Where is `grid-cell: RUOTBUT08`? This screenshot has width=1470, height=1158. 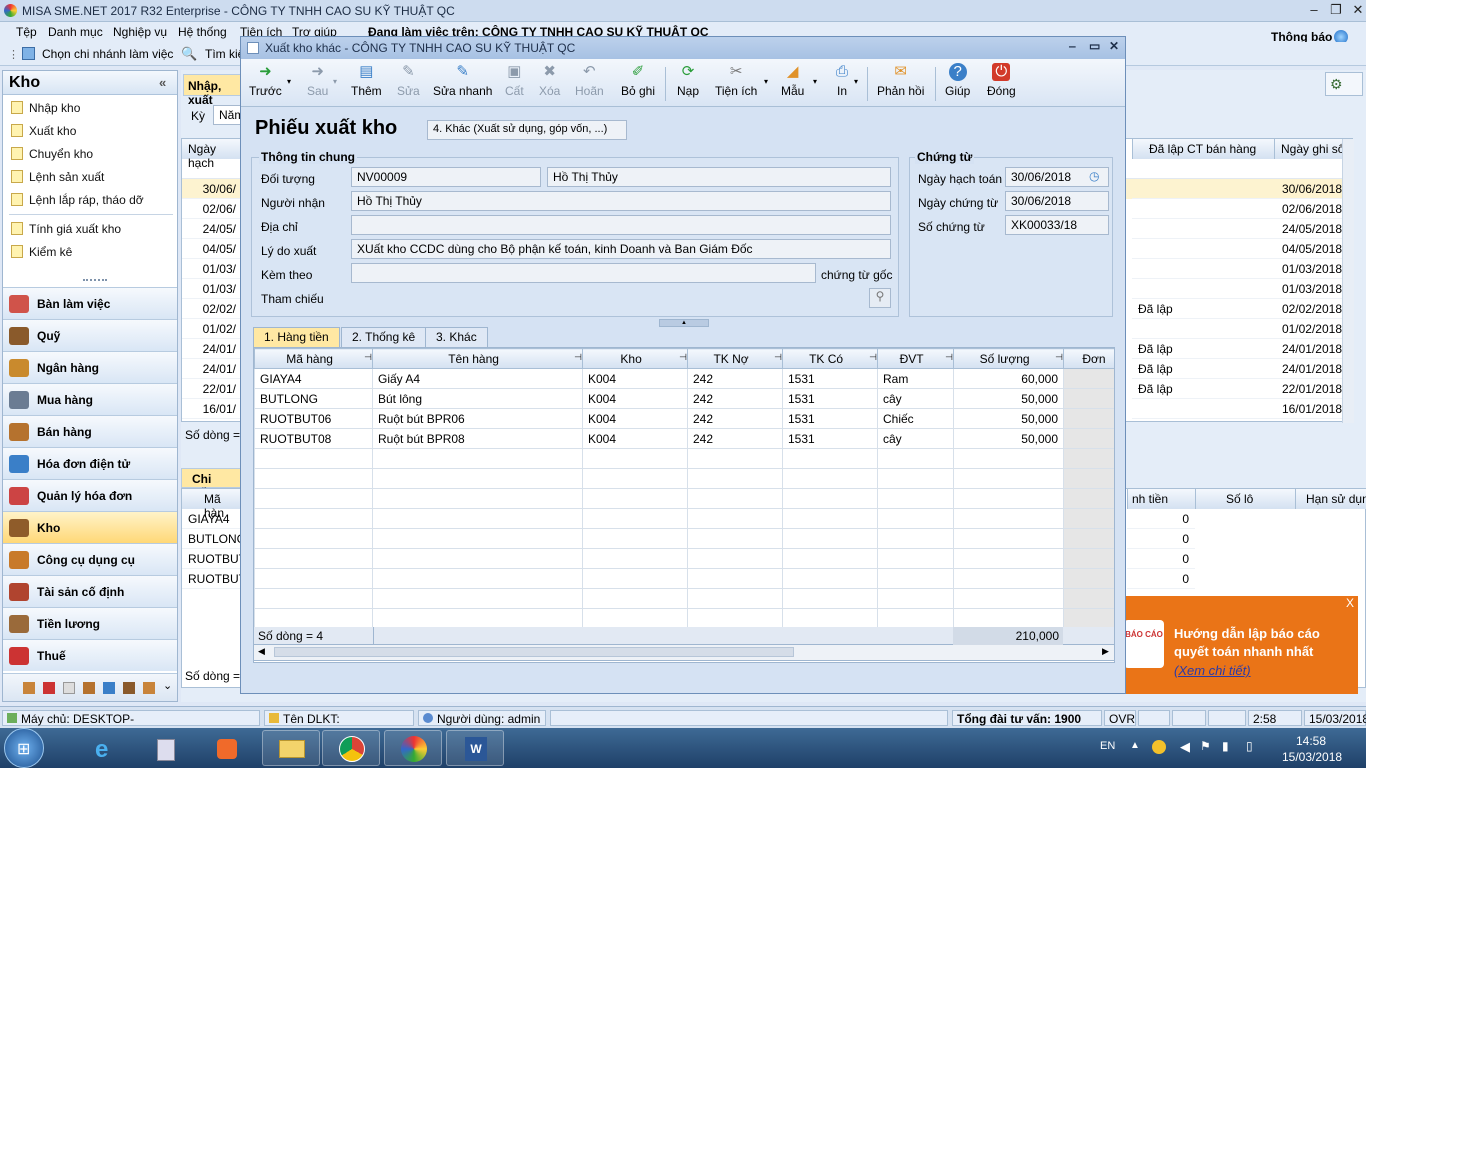 grid-cell: RUOTBUT08 is located at coordinates (313, 438).